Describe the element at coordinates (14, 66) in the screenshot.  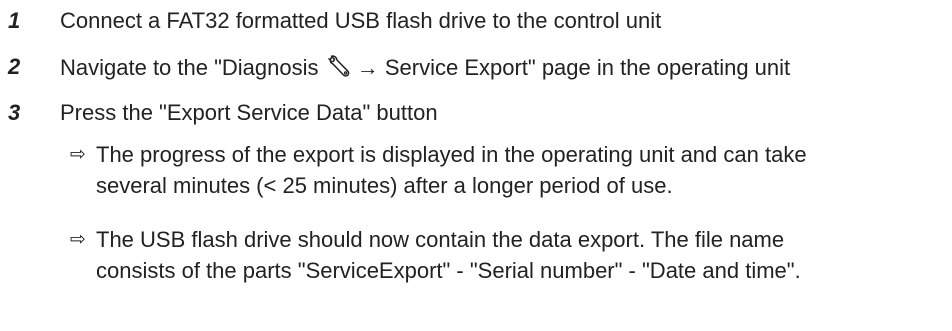
I see `step-number: 2` at that location.